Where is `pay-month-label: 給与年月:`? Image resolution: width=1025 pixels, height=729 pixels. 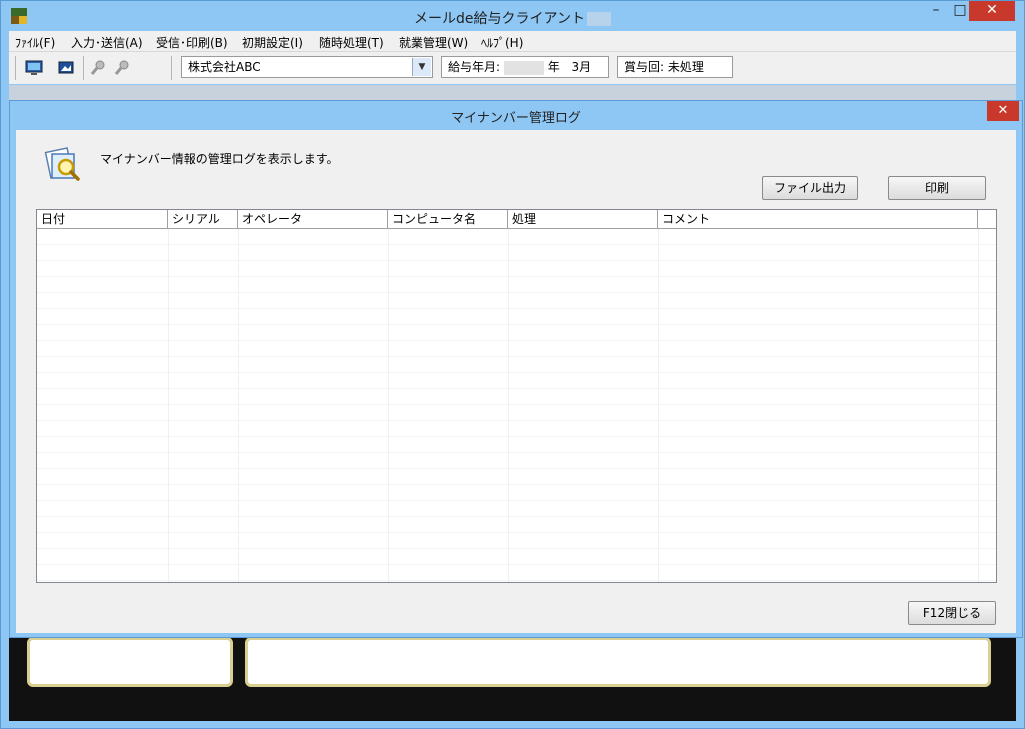 pay-month-label: 給与年月: is located at coordinates (474, 67).